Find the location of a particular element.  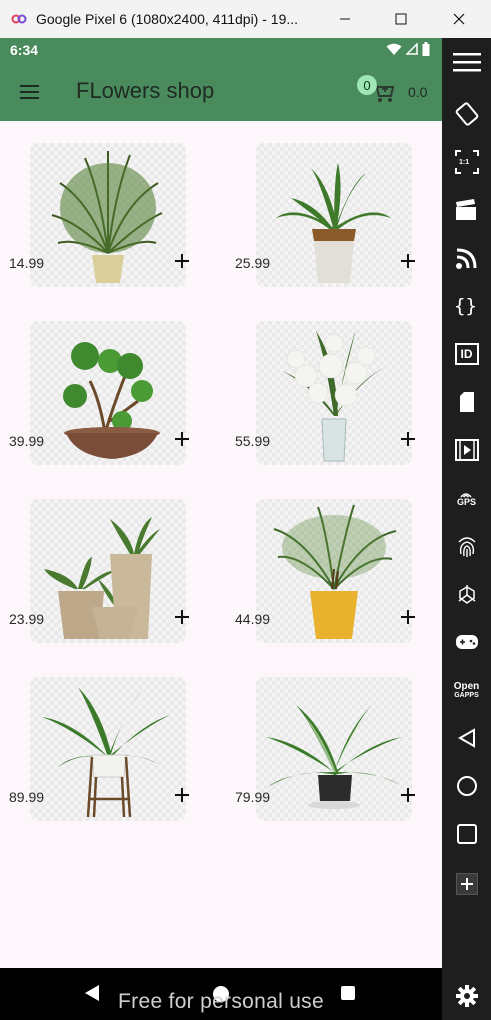

product-price: 39.99 is located at coordinates (27, 441).